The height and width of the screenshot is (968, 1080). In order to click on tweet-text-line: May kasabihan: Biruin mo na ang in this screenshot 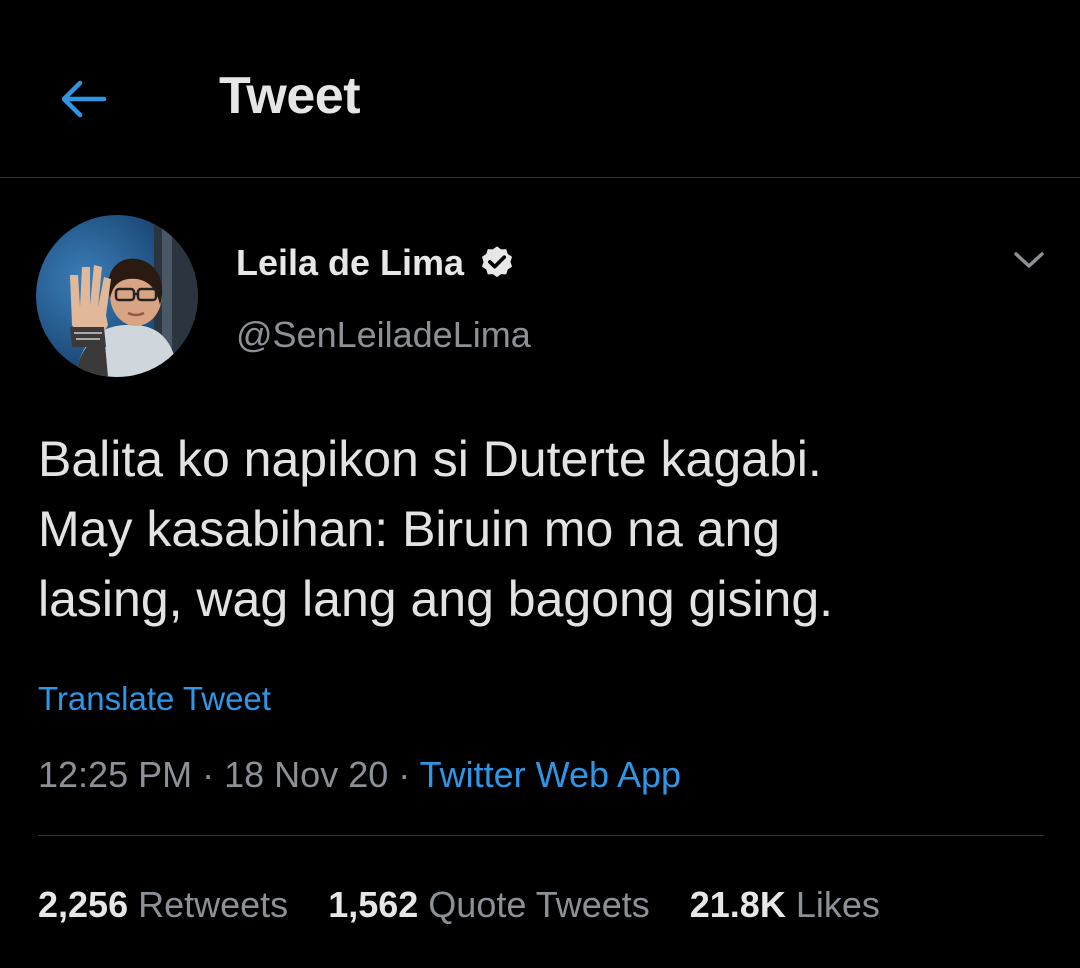, I will do `click(409, 529)`.